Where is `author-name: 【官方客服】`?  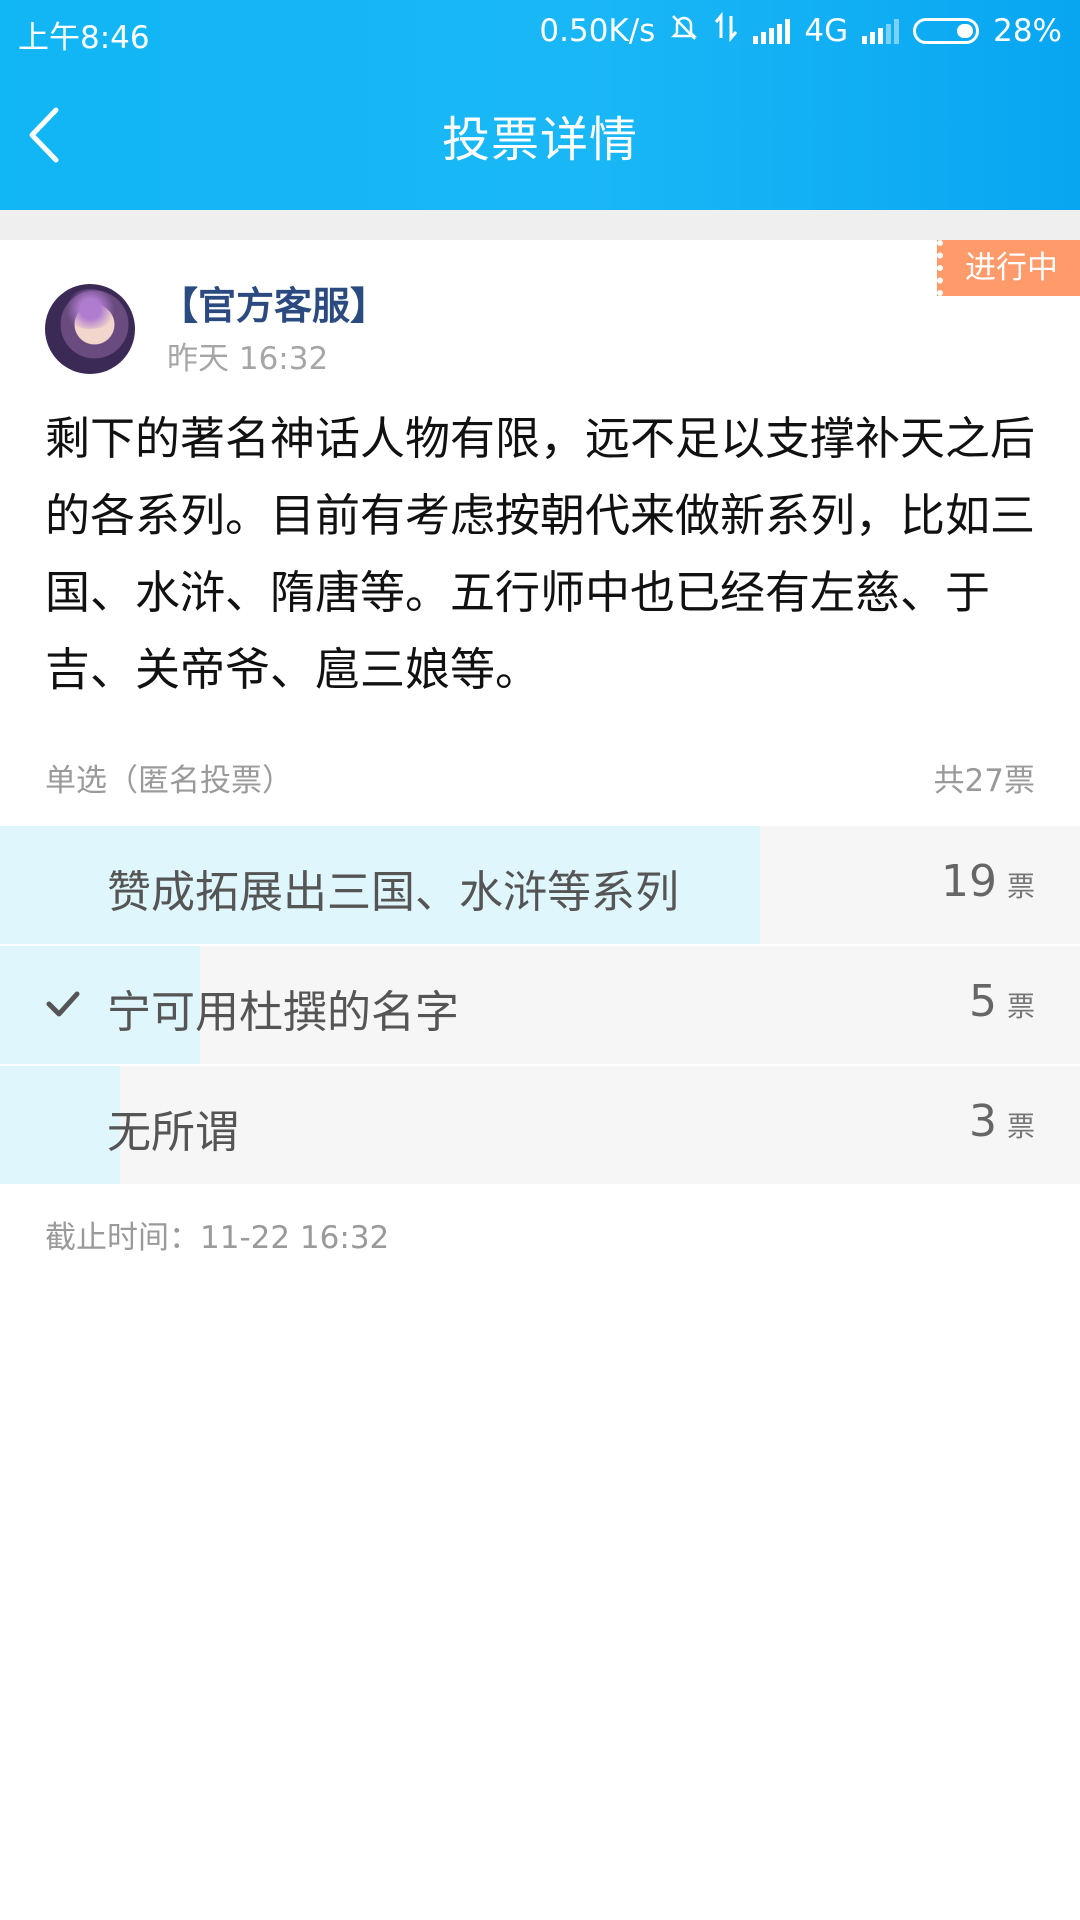 author-name: 【官方客服】 is located at coordinates (274, 302).